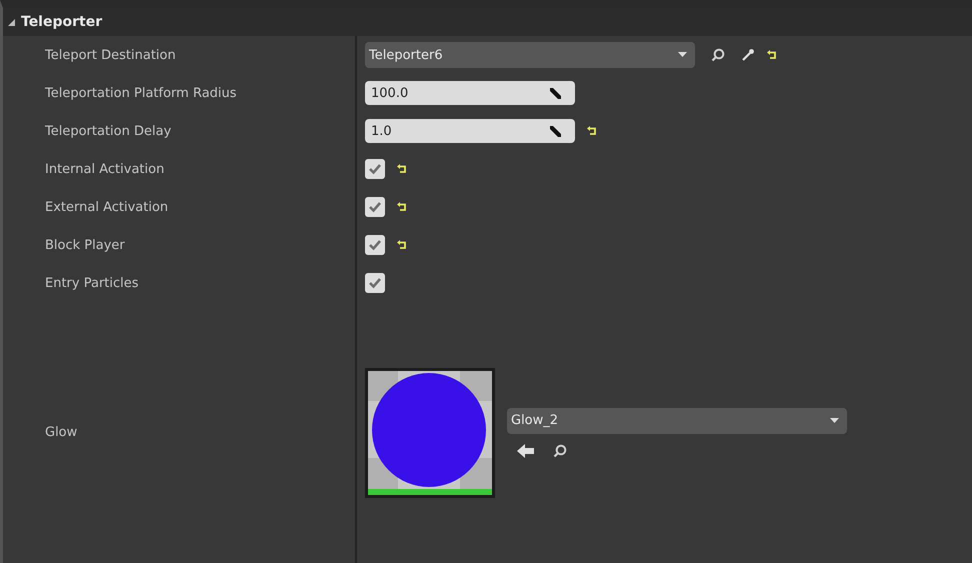 Image resolution: width=972 pixels, height=563 pixels. What do you see at coordinates (470, 93) in the screenshot?
I see `number-field: 100.0` at bounding box center [470, 93].